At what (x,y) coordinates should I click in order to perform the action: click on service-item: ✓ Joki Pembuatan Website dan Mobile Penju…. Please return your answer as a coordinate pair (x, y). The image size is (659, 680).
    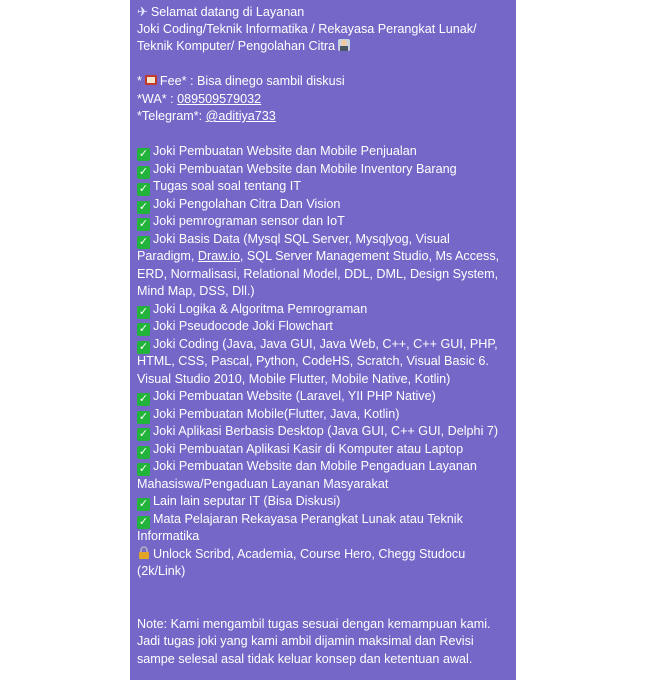
    Looking at the image, I should click on (277, 152).